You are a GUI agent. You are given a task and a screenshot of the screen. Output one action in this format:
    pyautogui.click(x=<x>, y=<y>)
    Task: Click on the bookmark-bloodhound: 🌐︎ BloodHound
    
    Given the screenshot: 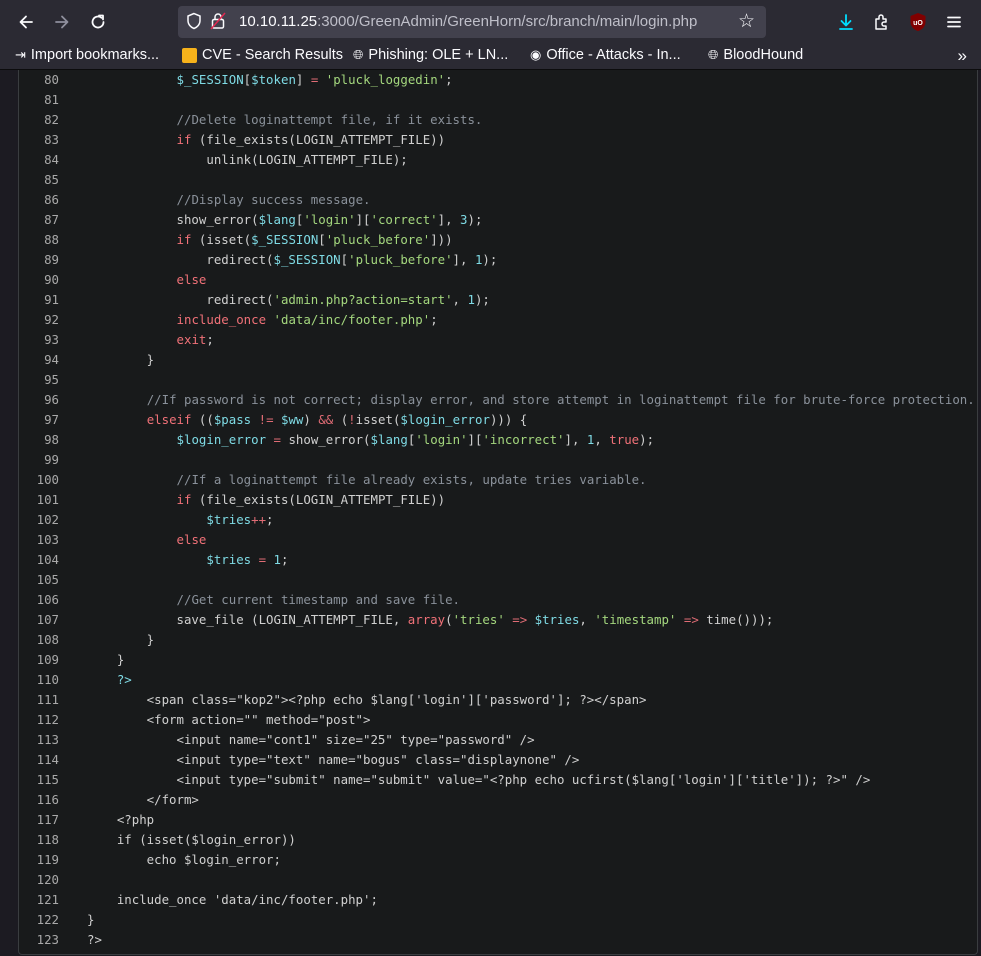 What is the action you would take?
    pyautogui.click(x=755, y=55)
    